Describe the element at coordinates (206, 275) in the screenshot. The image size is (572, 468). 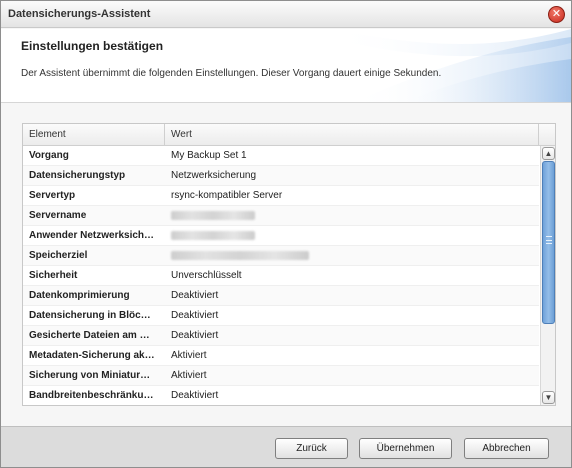
I see `row-value: Unverschlüsselt` at that location.